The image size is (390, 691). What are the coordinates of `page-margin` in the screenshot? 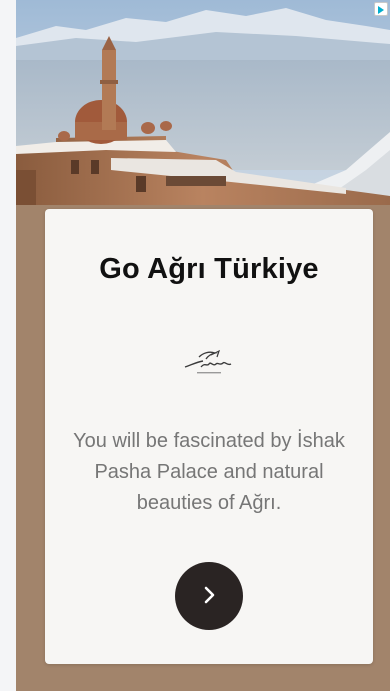 It's located at (8, 345).